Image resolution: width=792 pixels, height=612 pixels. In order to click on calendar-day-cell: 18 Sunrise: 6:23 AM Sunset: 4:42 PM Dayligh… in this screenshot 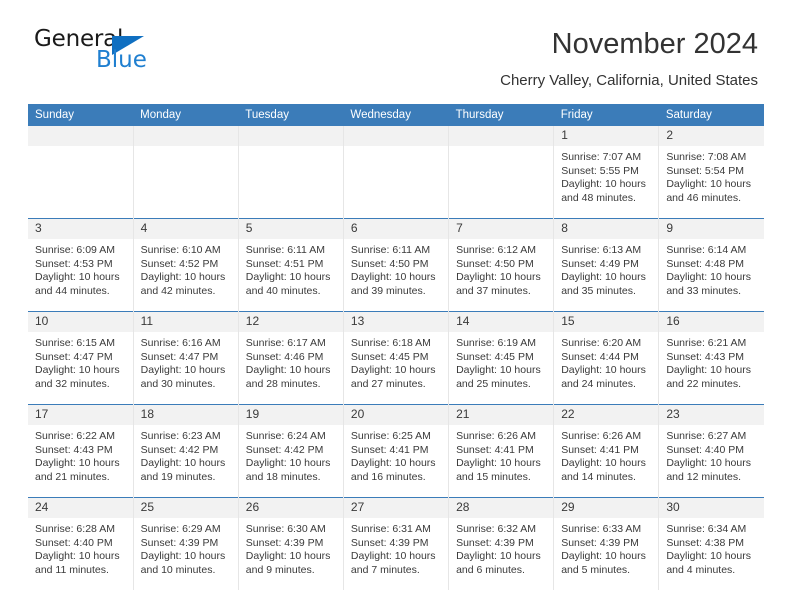, I will do `click(186, 451)`.